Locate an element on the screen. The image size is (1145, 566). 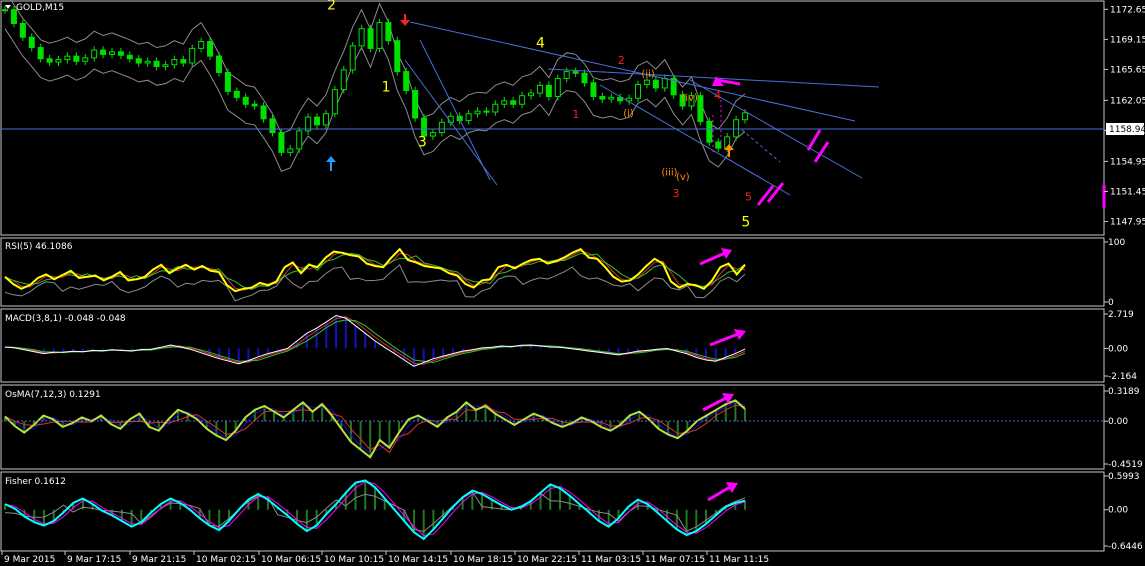
osma-title: OsMA(7,12,3) 0.1291 is located at coordinates (53, 395).